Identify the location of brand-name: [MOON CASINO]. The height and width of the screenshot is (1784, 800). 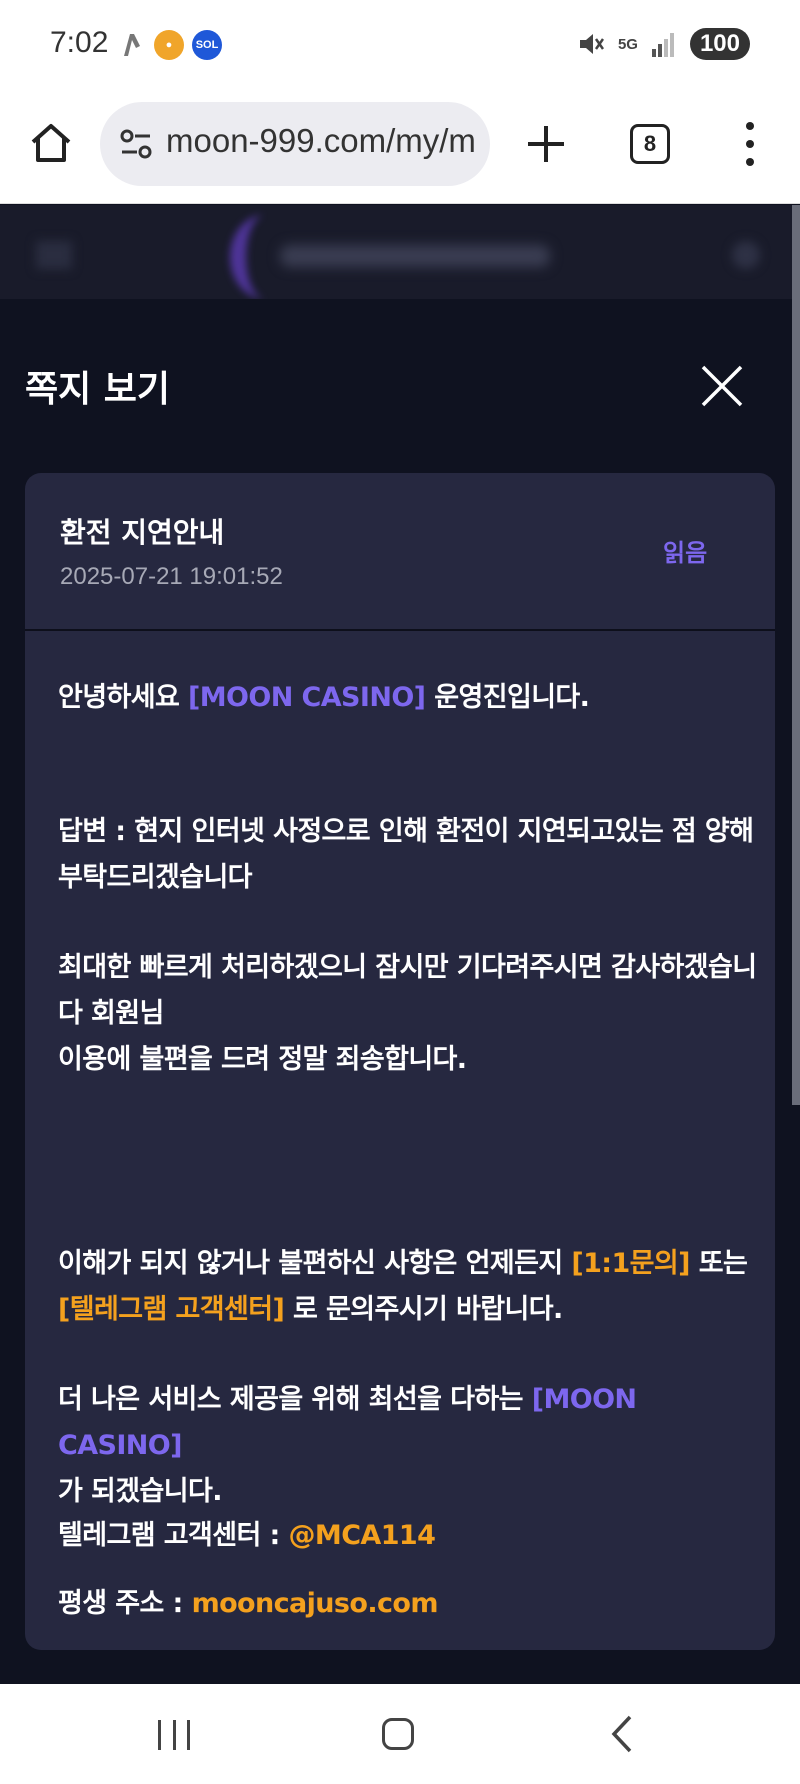
(307, 697).